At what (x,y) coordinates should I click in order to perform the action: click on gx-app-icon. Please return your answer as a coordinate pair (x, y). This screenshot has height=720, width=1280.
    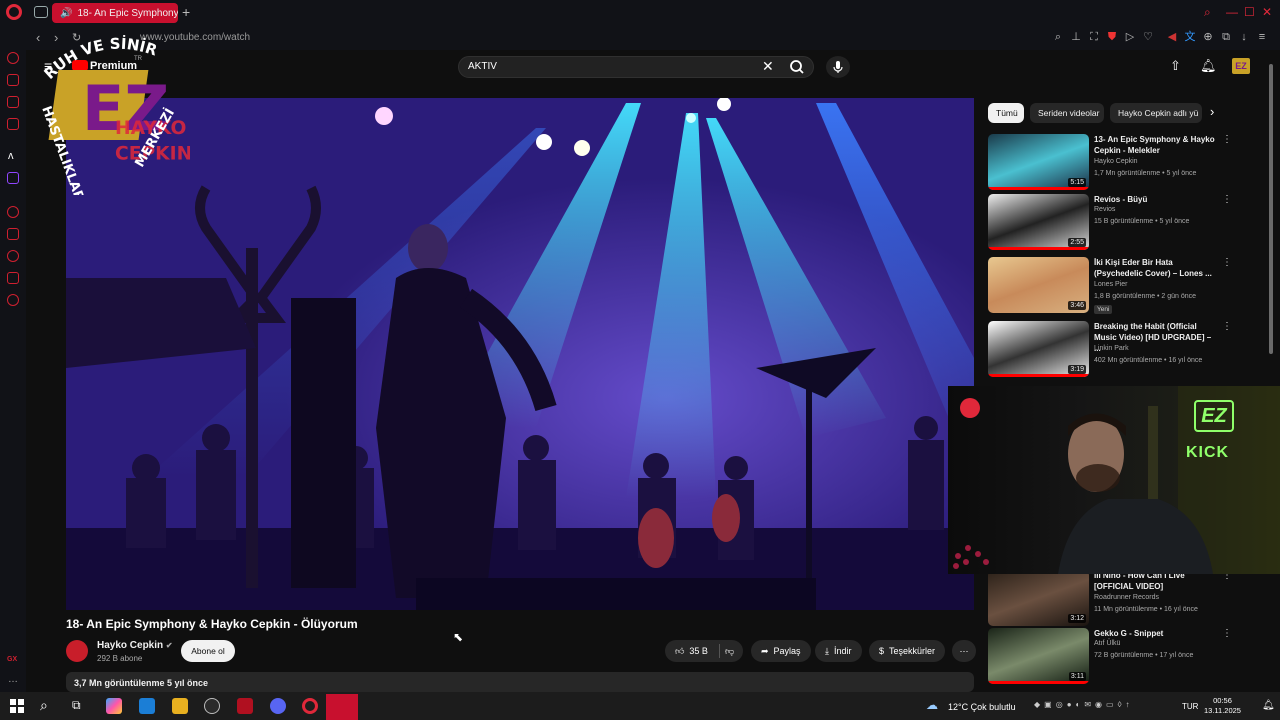
    Looking at the image, I should click on (212, 706).